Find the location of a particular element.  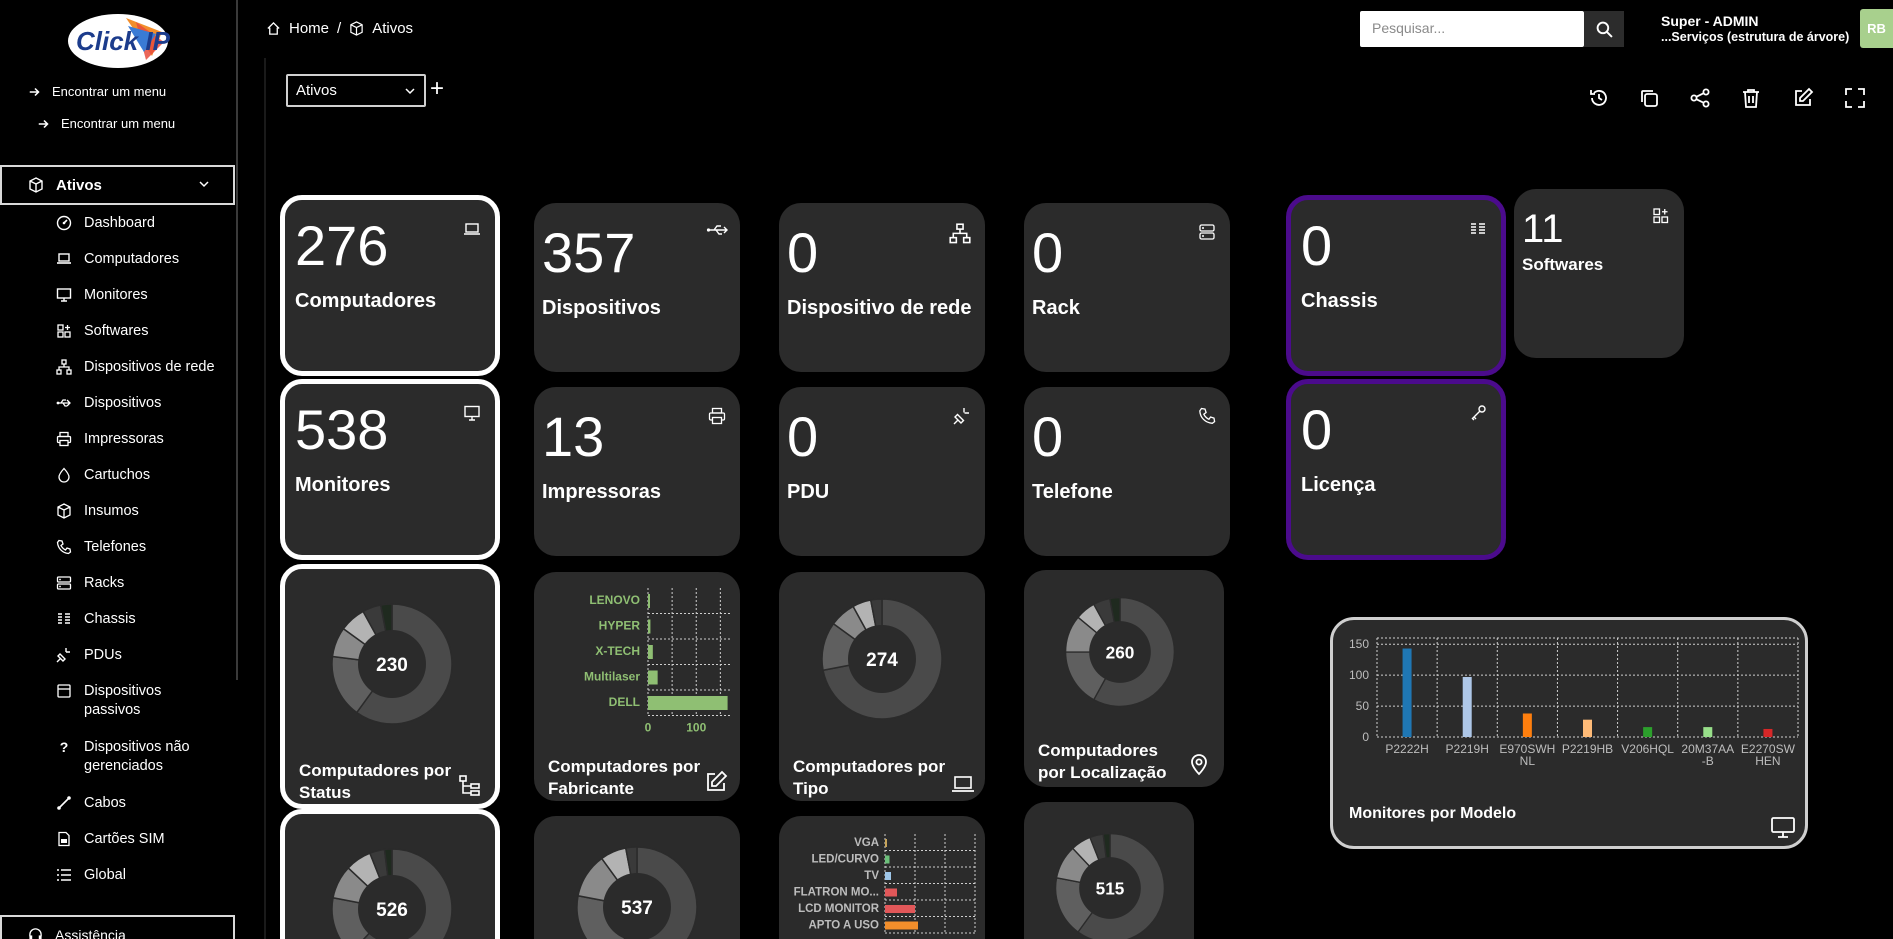

sidebar-item-cabos: Cabos is located at coordinates (91, 803).